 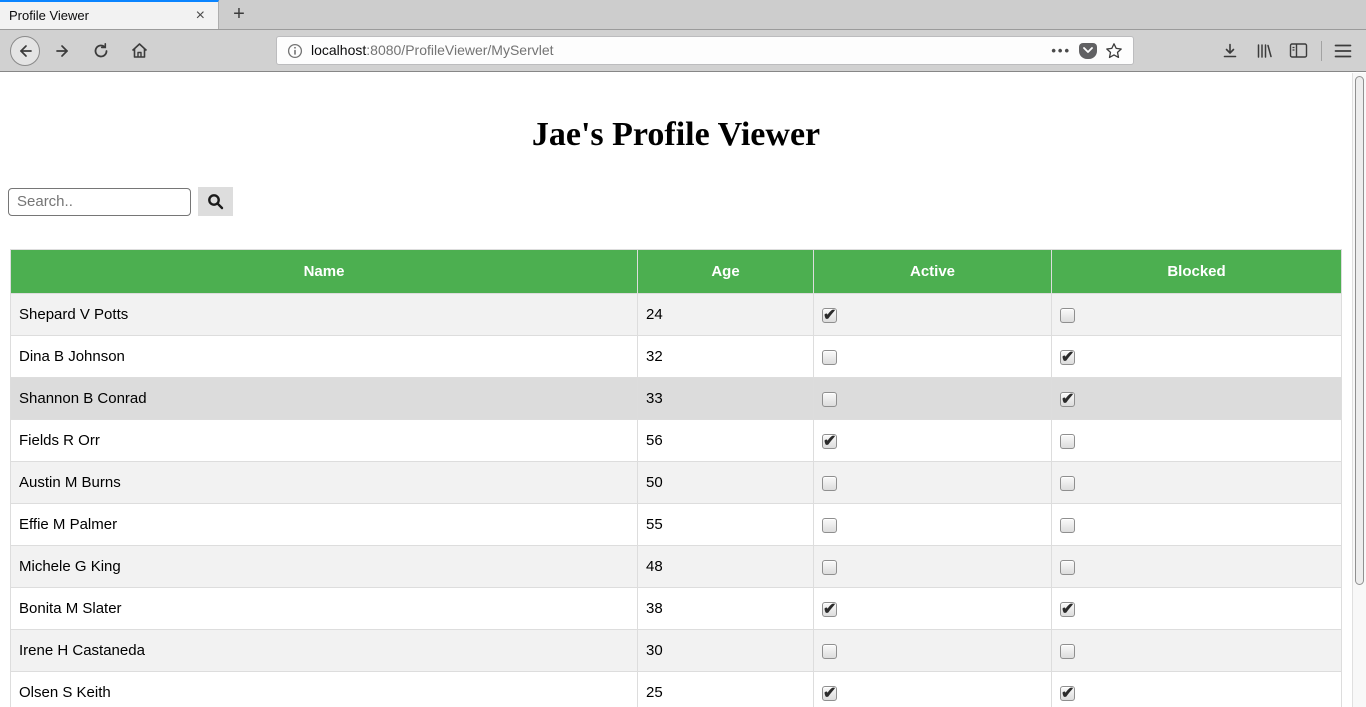 I want to click on pocket-icon, so click(x=1088, y=50).